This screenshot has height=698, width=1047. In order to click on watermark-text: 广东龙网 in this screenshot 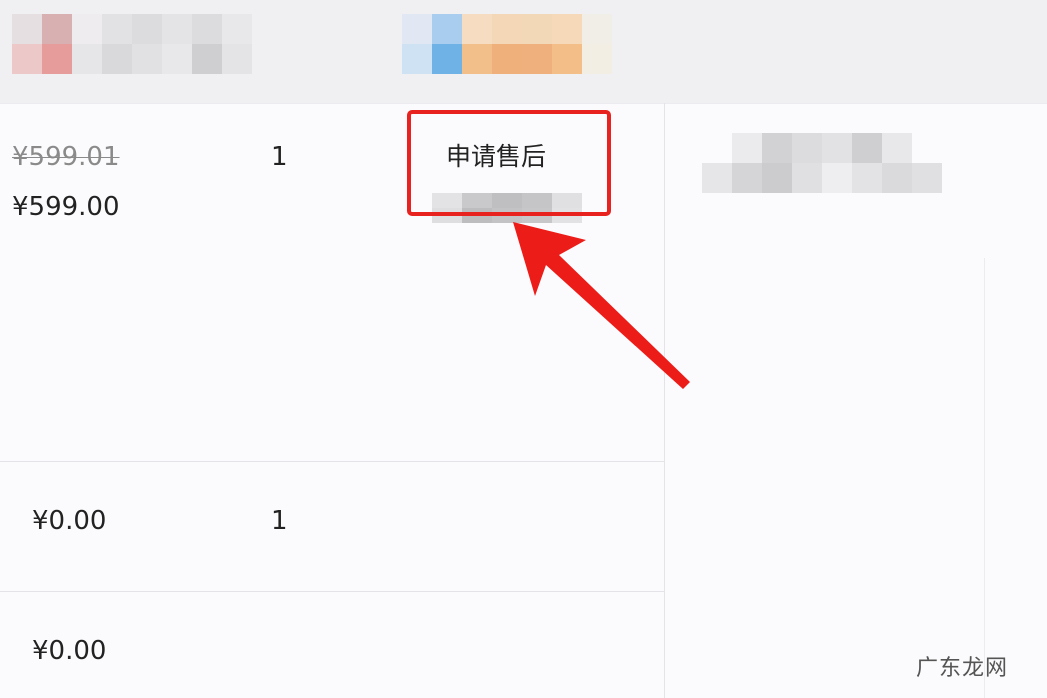, I will do `click(962, 668)`.